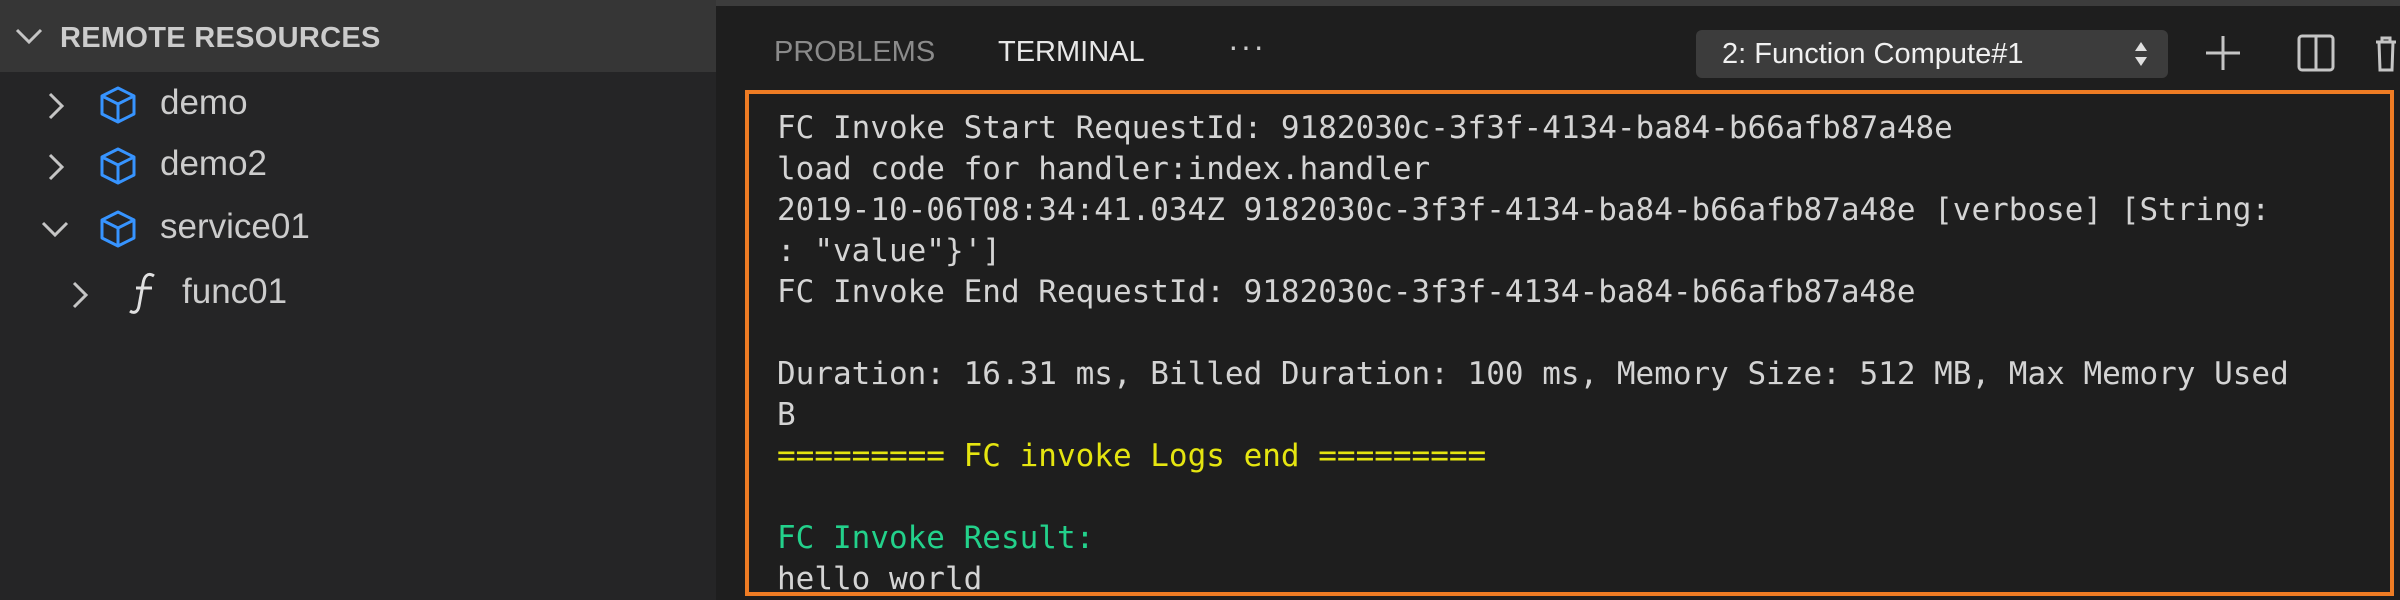 The image size is (2400, 600). Describe the element at coordinates (880, 578) in the screenshot. I see `invoke-result-value: hello world` at that location.